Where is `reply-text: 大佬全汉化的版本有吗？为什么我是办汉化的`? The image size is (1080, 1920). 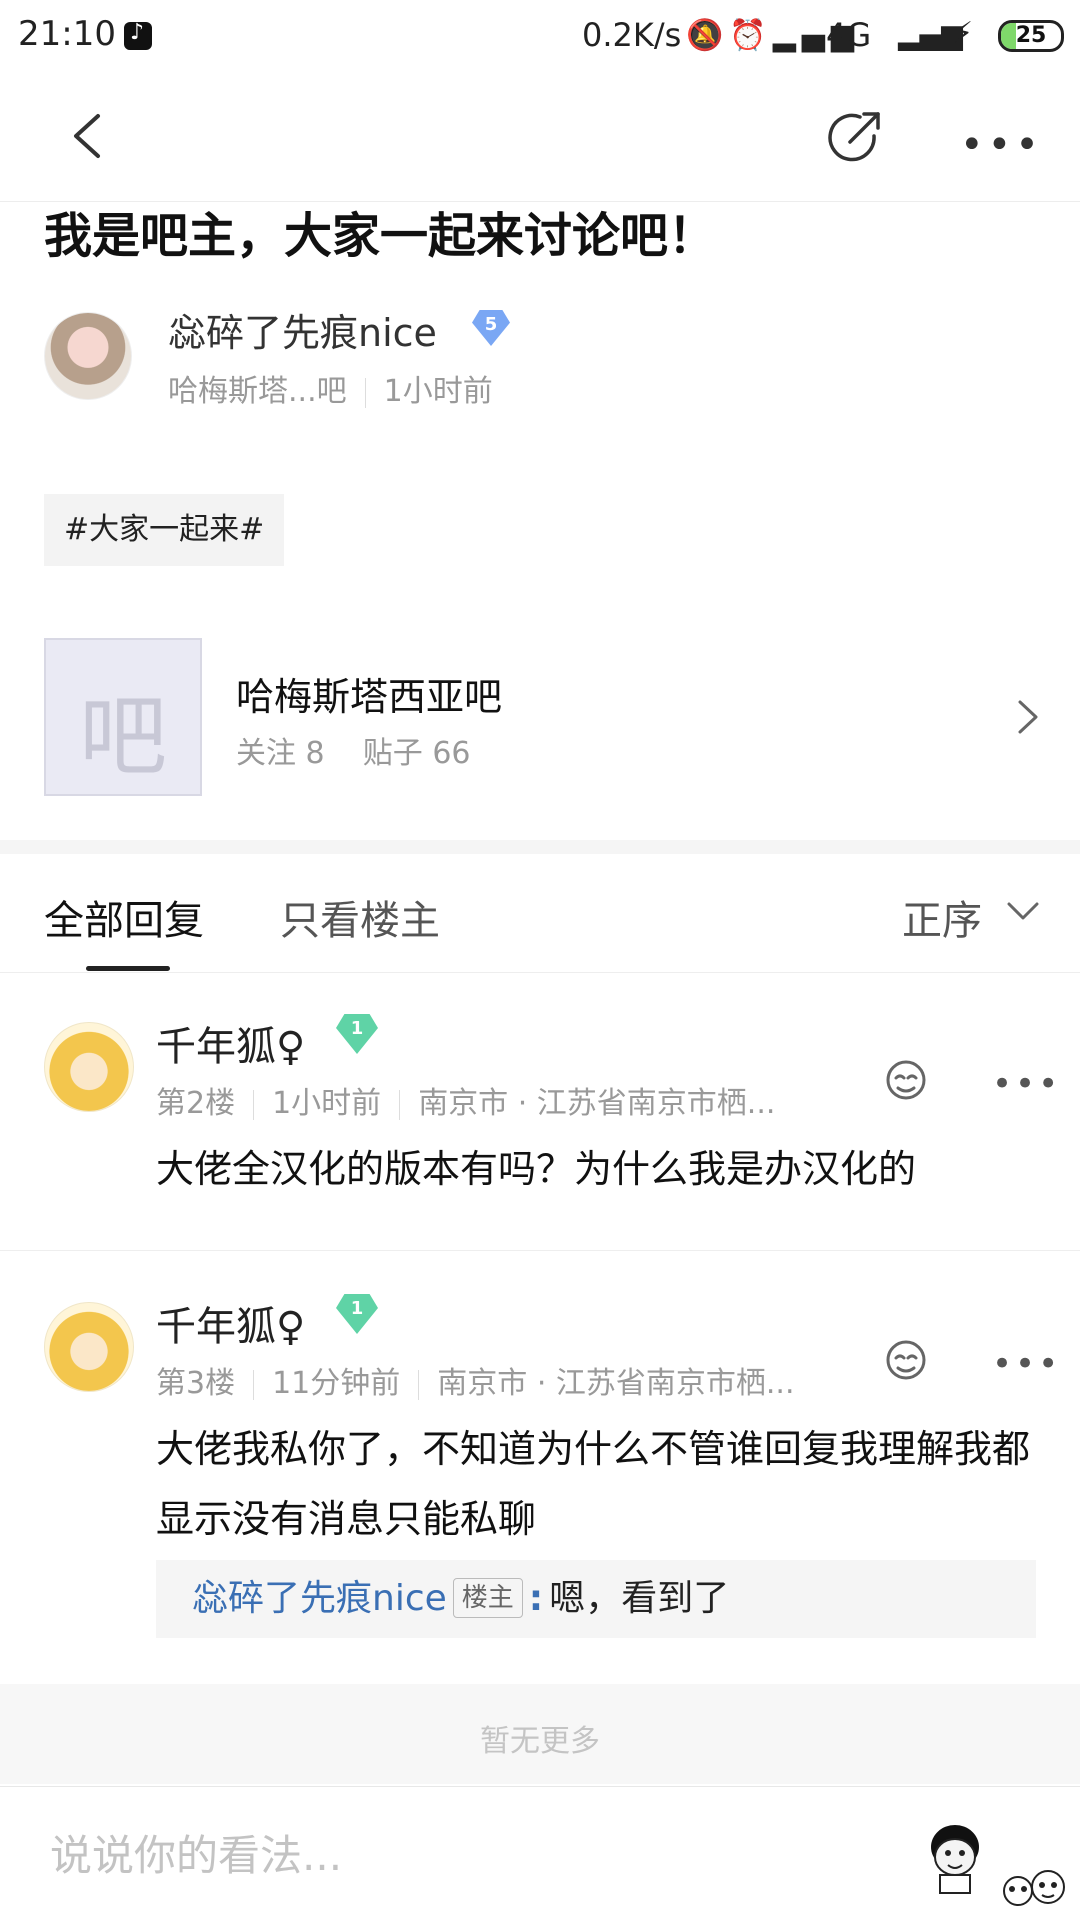 reply-text: 大佬全汉化的版本有吗？为什么我是办汉化的 is located at coordinates (536, 1169).